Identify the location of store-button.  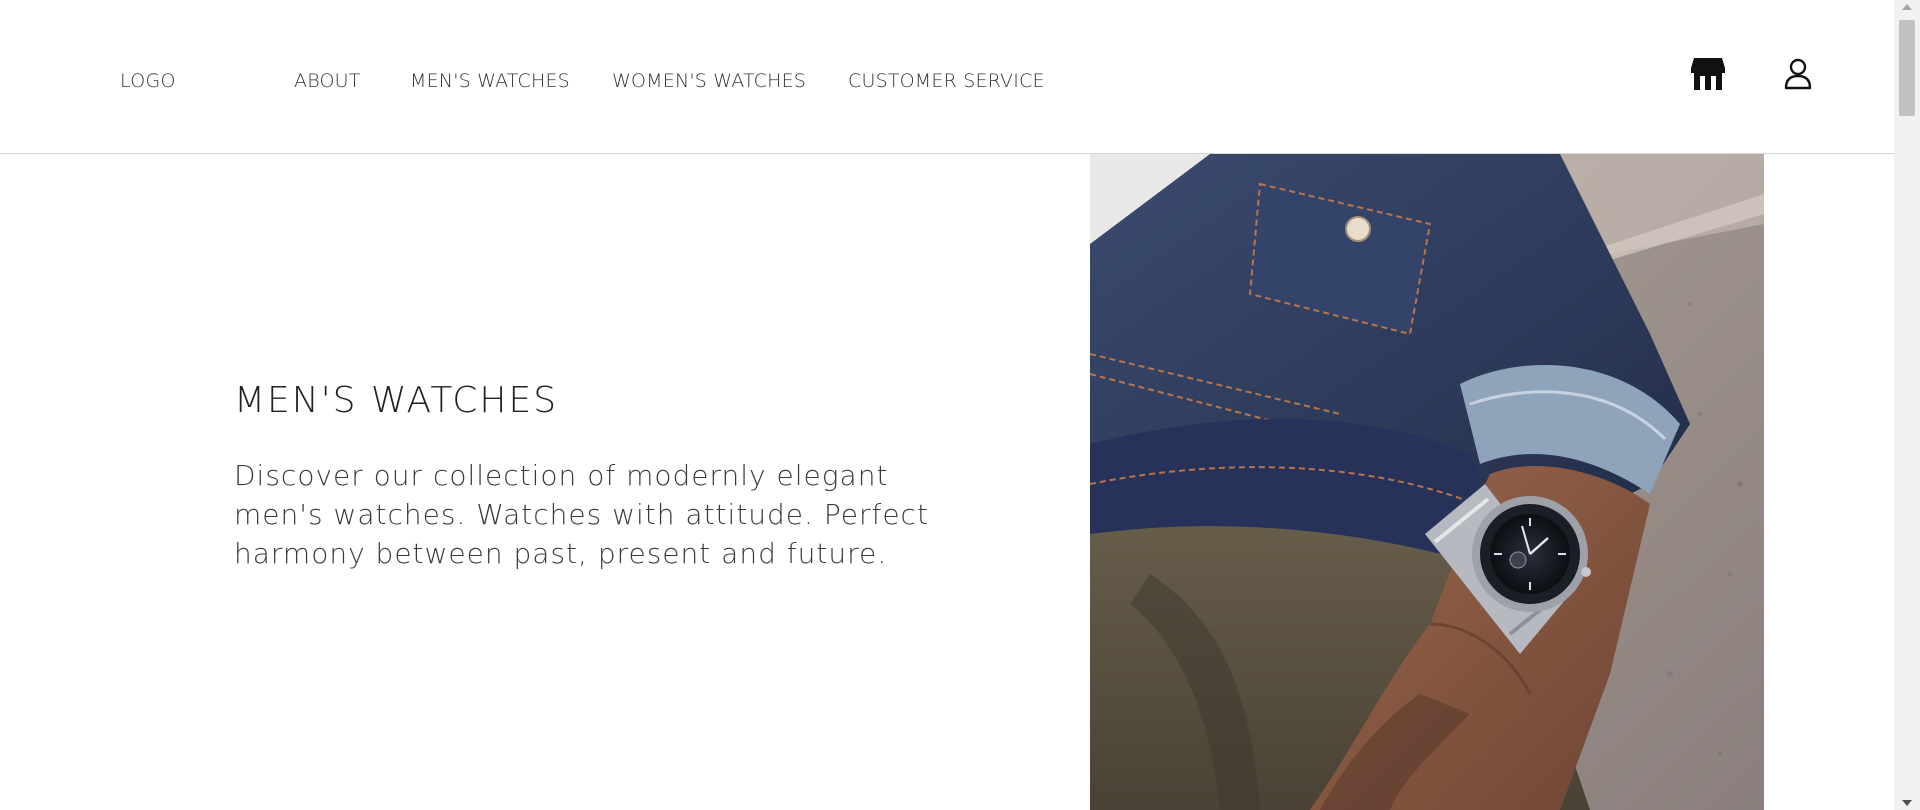
(1708, 74).